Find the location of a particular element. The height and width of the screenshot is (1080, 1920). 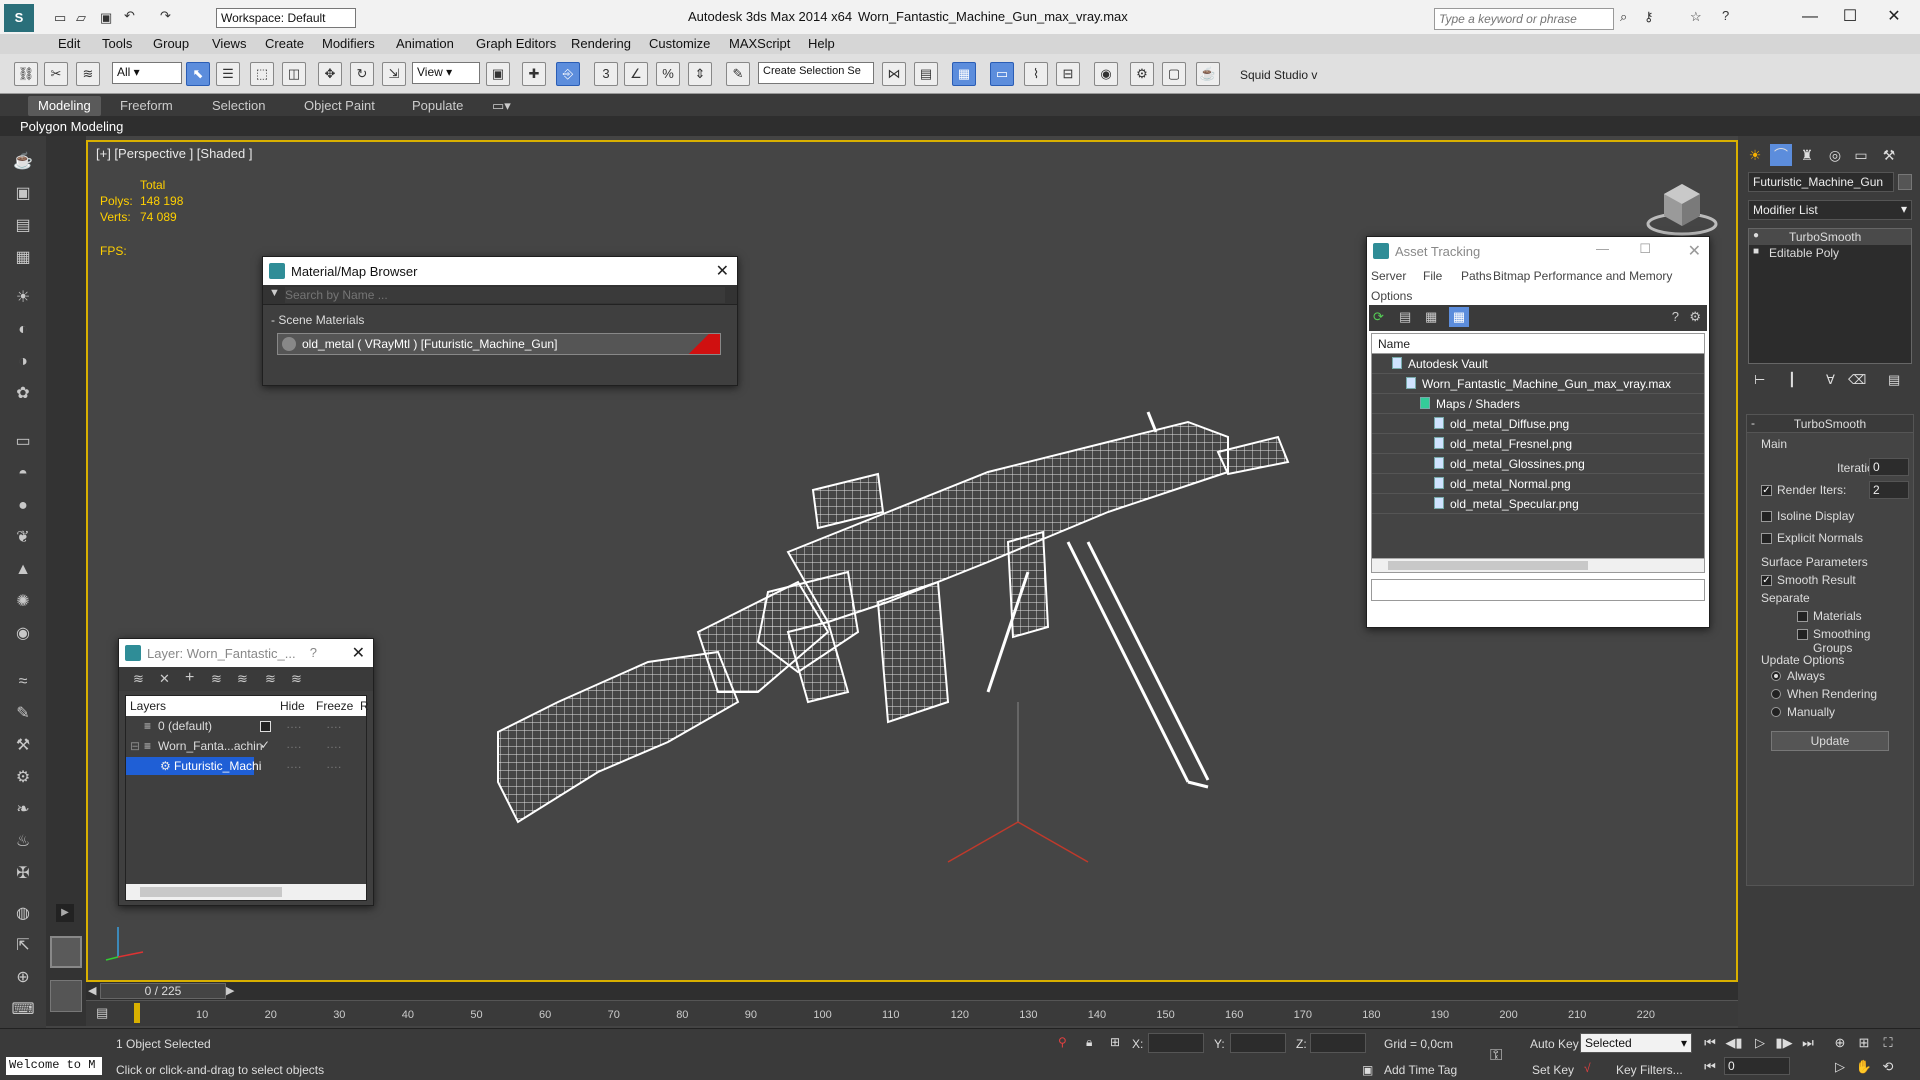

snaps-toggle-icon: 3 is located at coordinates (606, 74).